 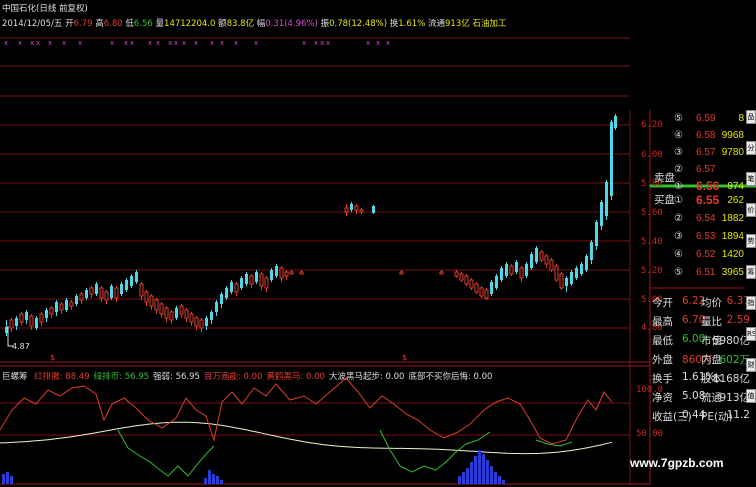 What do you see at coordinates (706, 118) in the screenshot?
I see `order-price: 6.59` at bounding box center [706, 118].